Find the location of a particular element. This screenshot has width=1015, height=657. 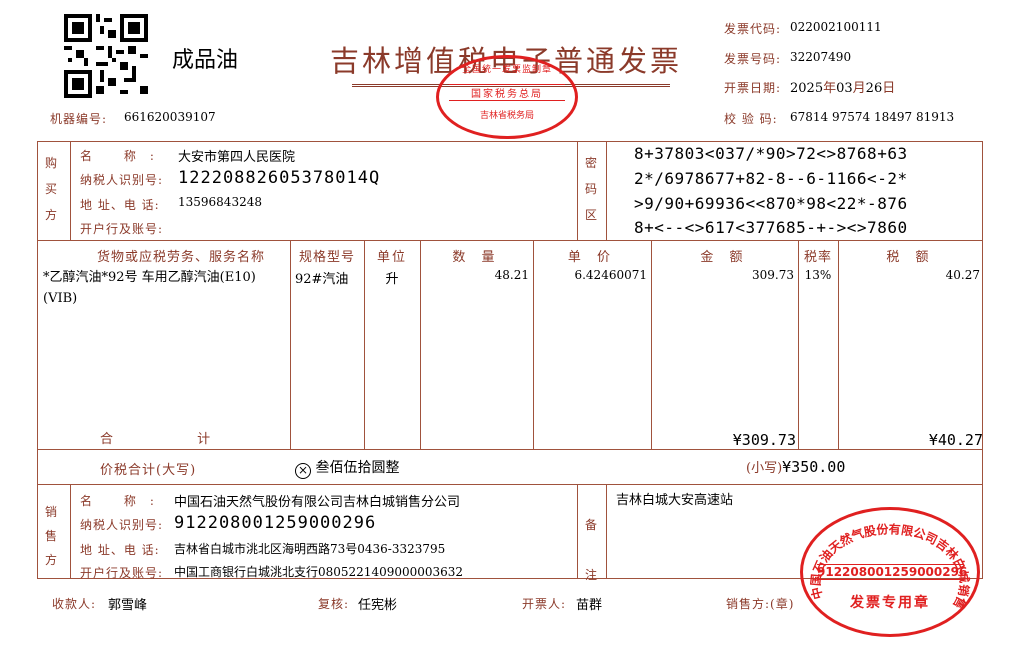

col-header-price: 单 价 is located at coordinates (592, 257).